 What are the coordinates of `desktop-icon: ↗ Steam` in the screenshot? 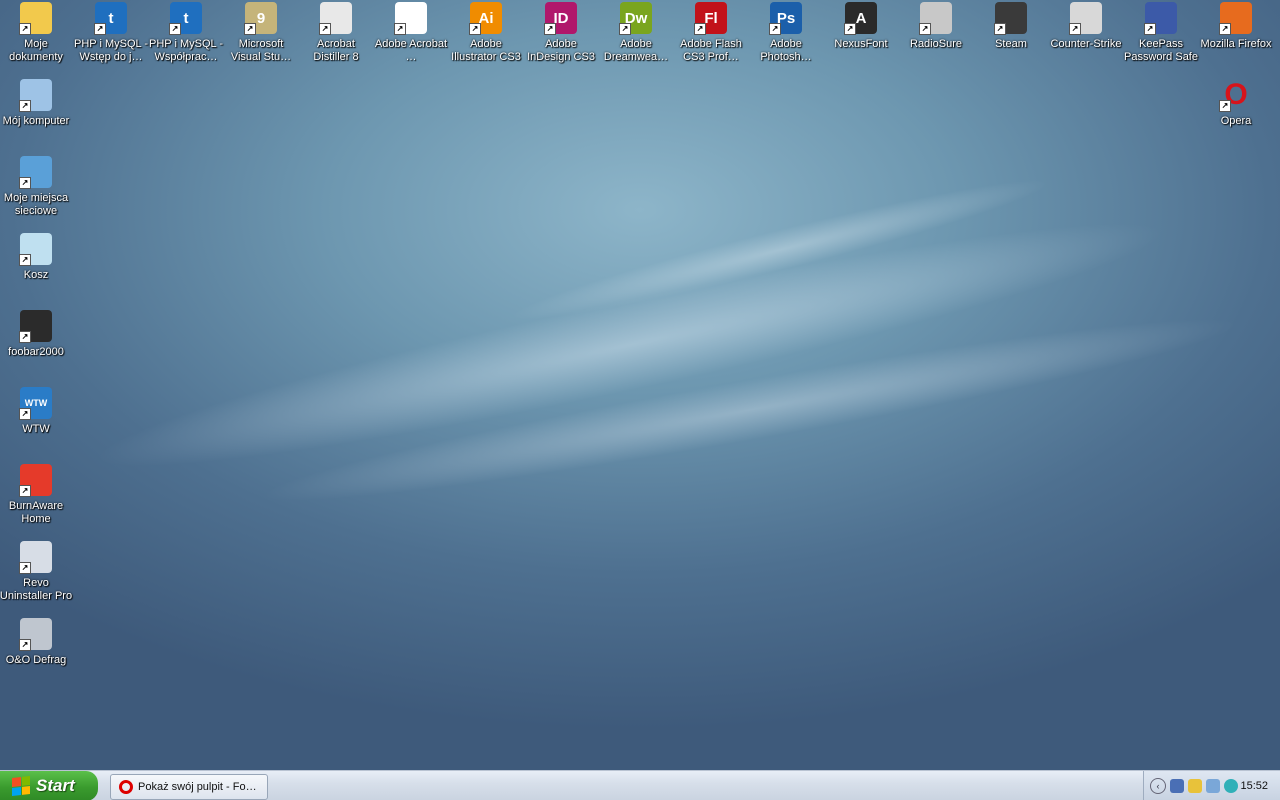 It's located at (1011, 26).